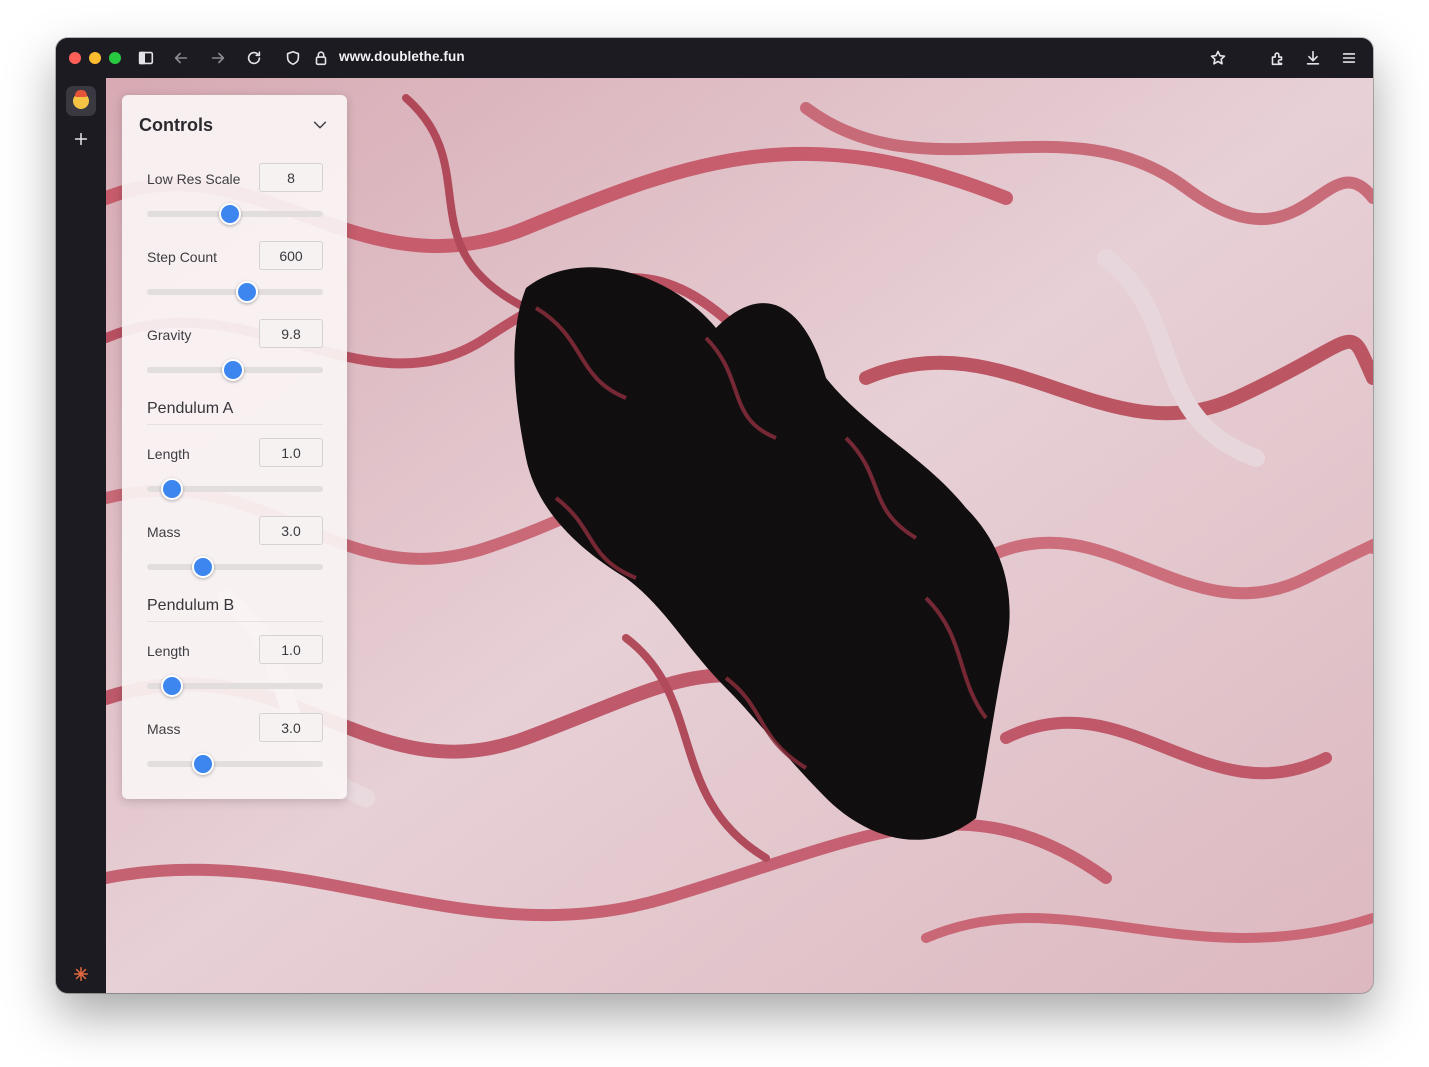  What do you see at coordinates (169, 335) in the screenshot?
I see `gravity-label: Gravity` at bounding box center [169, 335].